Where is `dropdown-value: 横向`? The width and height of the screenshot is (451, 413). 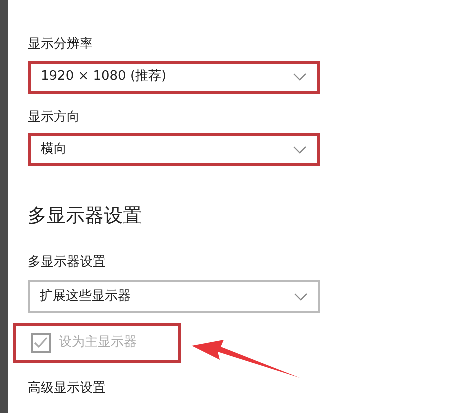
dropdown-value: 横向 is located at coordinates (54, 149).